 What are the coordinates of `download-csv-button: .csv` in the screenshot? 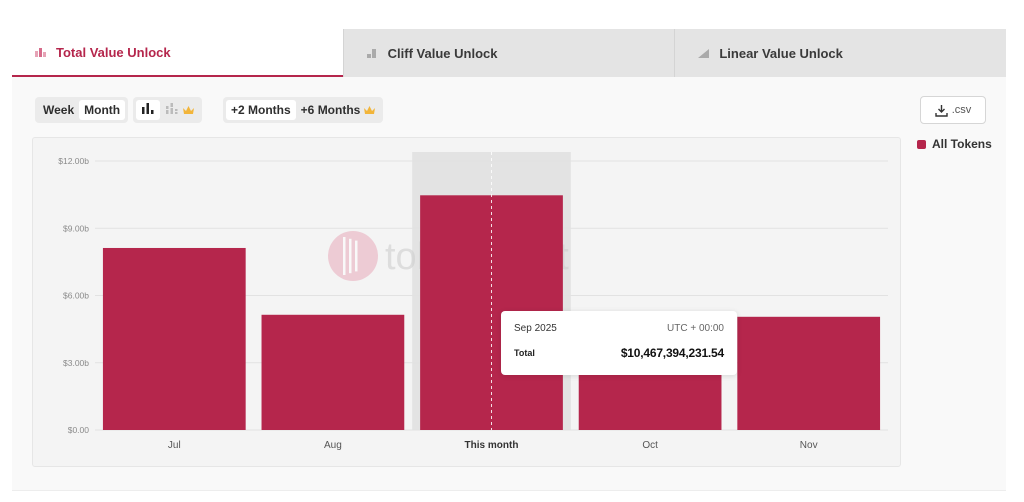 It's located at (953, 110).